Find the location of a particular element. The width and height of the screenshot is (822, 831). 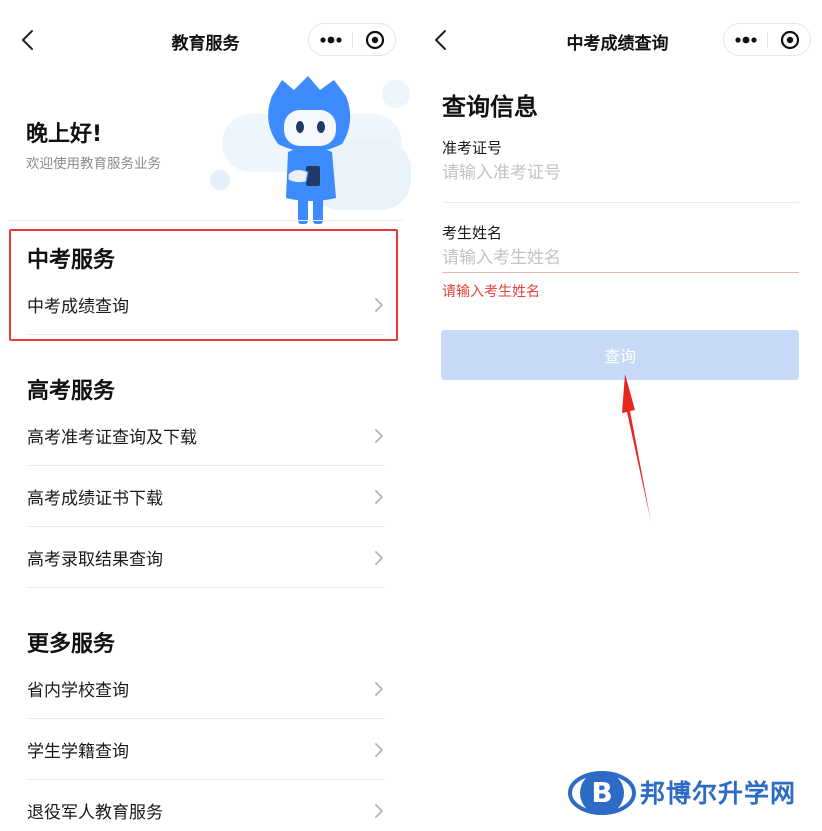

section-title-zhongkao: 中考服务 is located at coordinates (71, 260).